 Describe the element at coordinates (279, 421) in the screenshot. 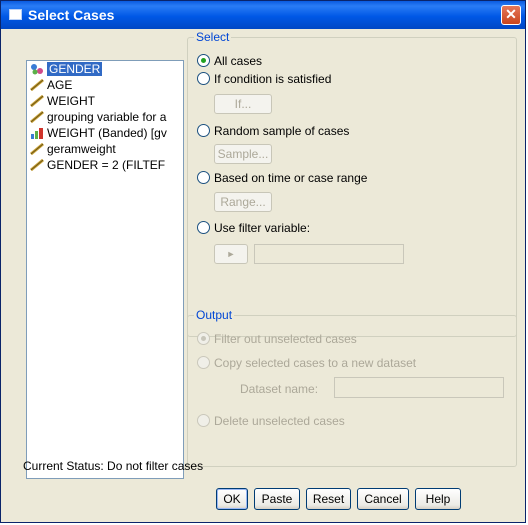

I see `delete-unselected-label: Delete unselected cases` at that location.